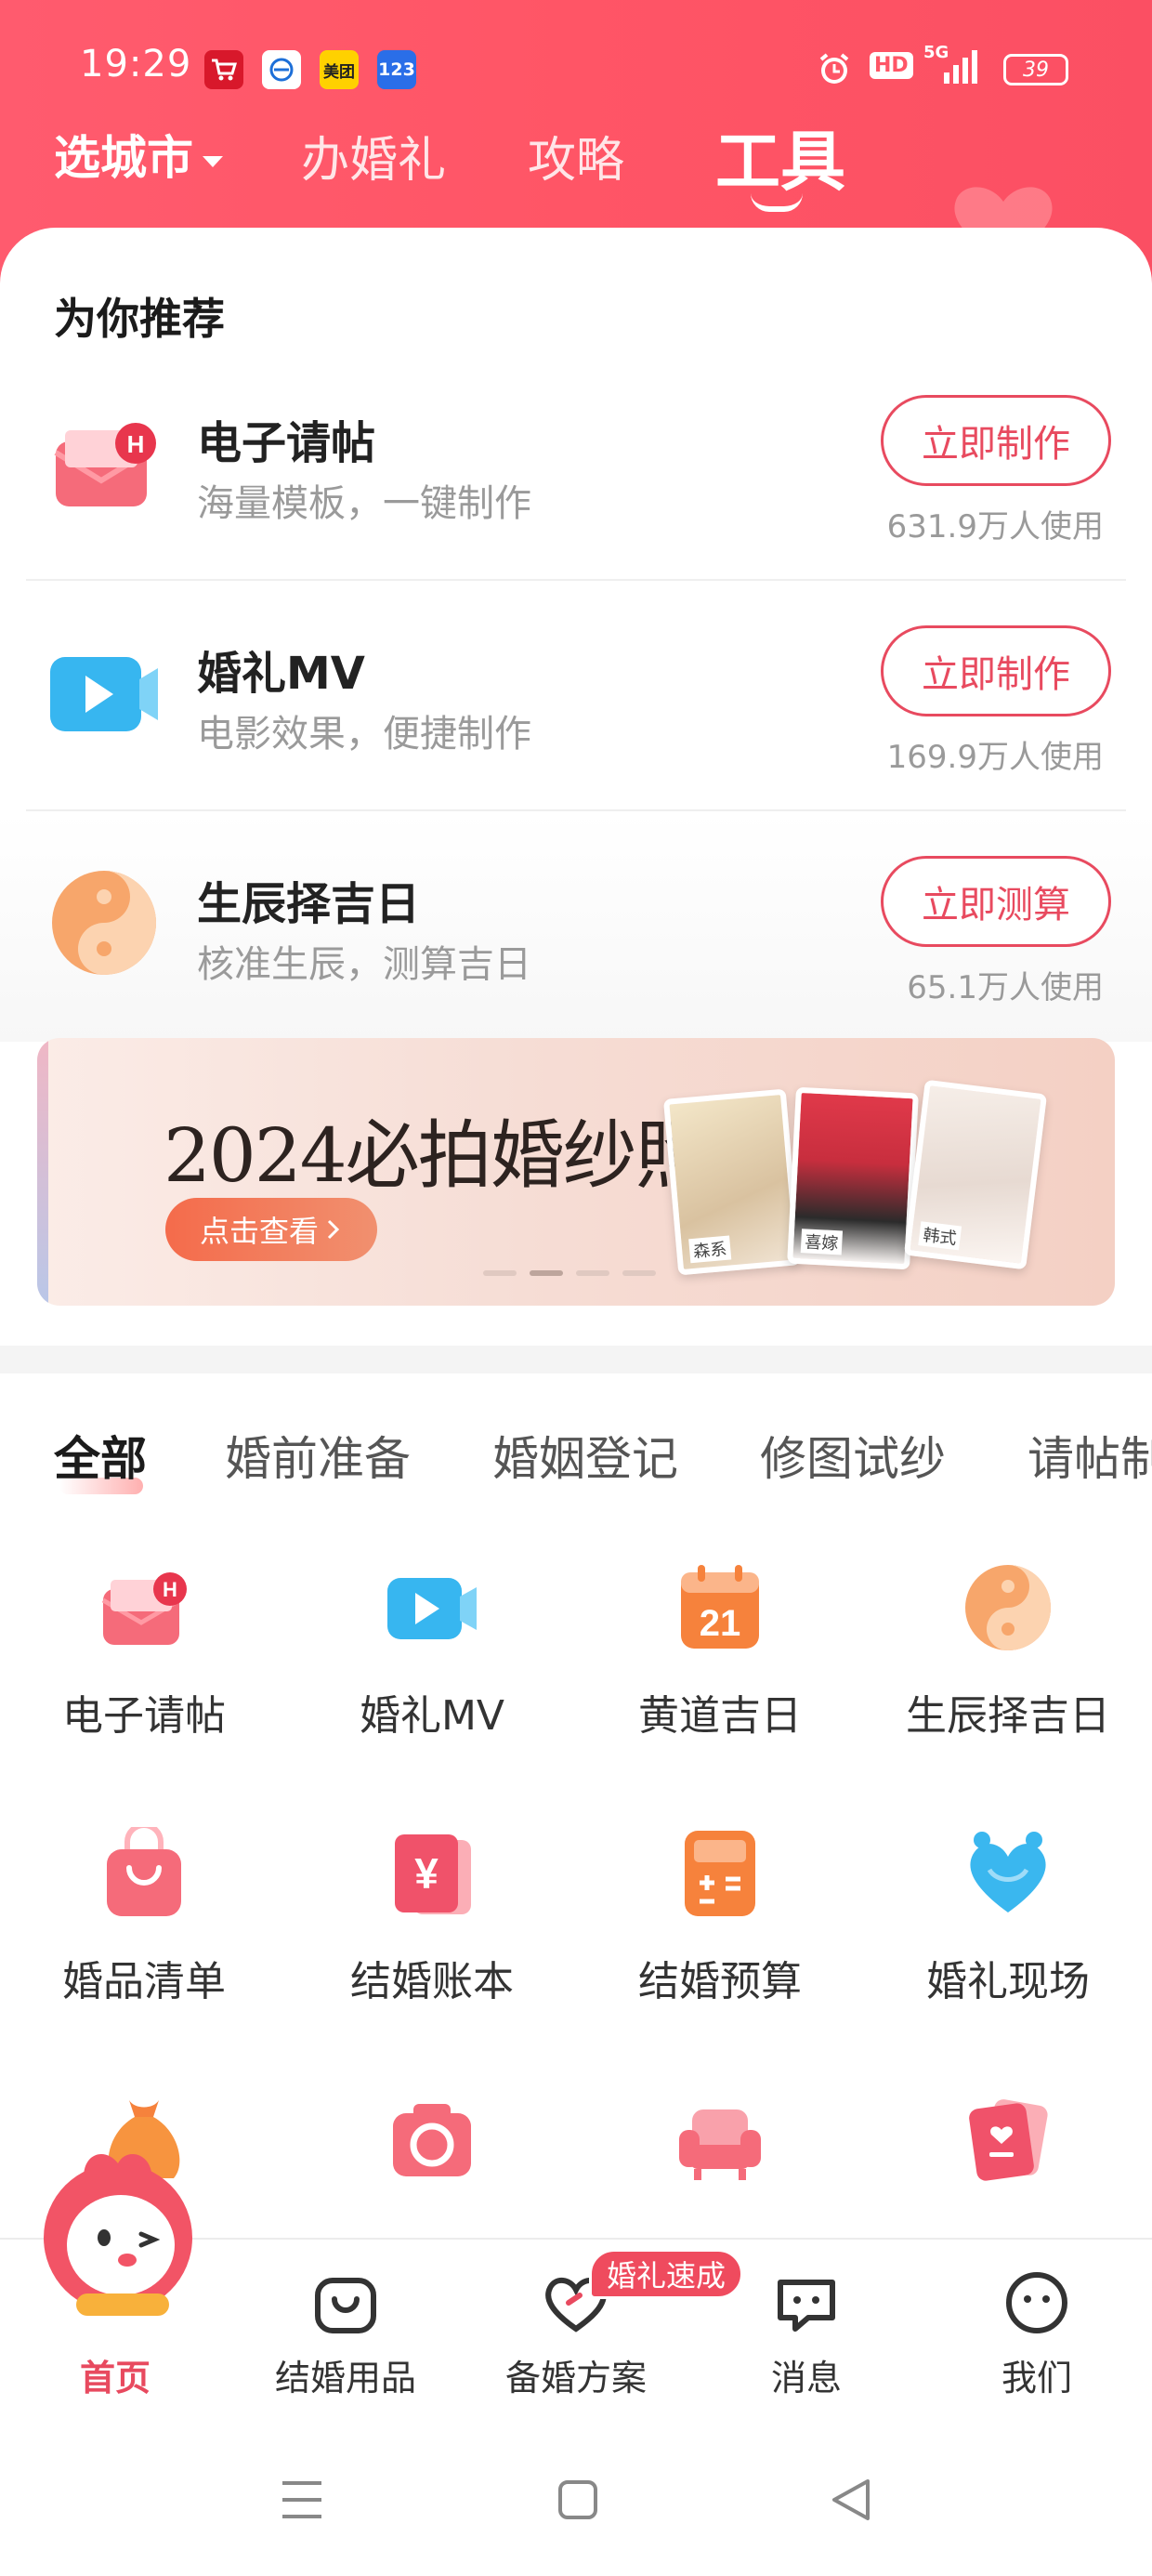  I want to click on chat-bubble-icon, so click(806, 2306).